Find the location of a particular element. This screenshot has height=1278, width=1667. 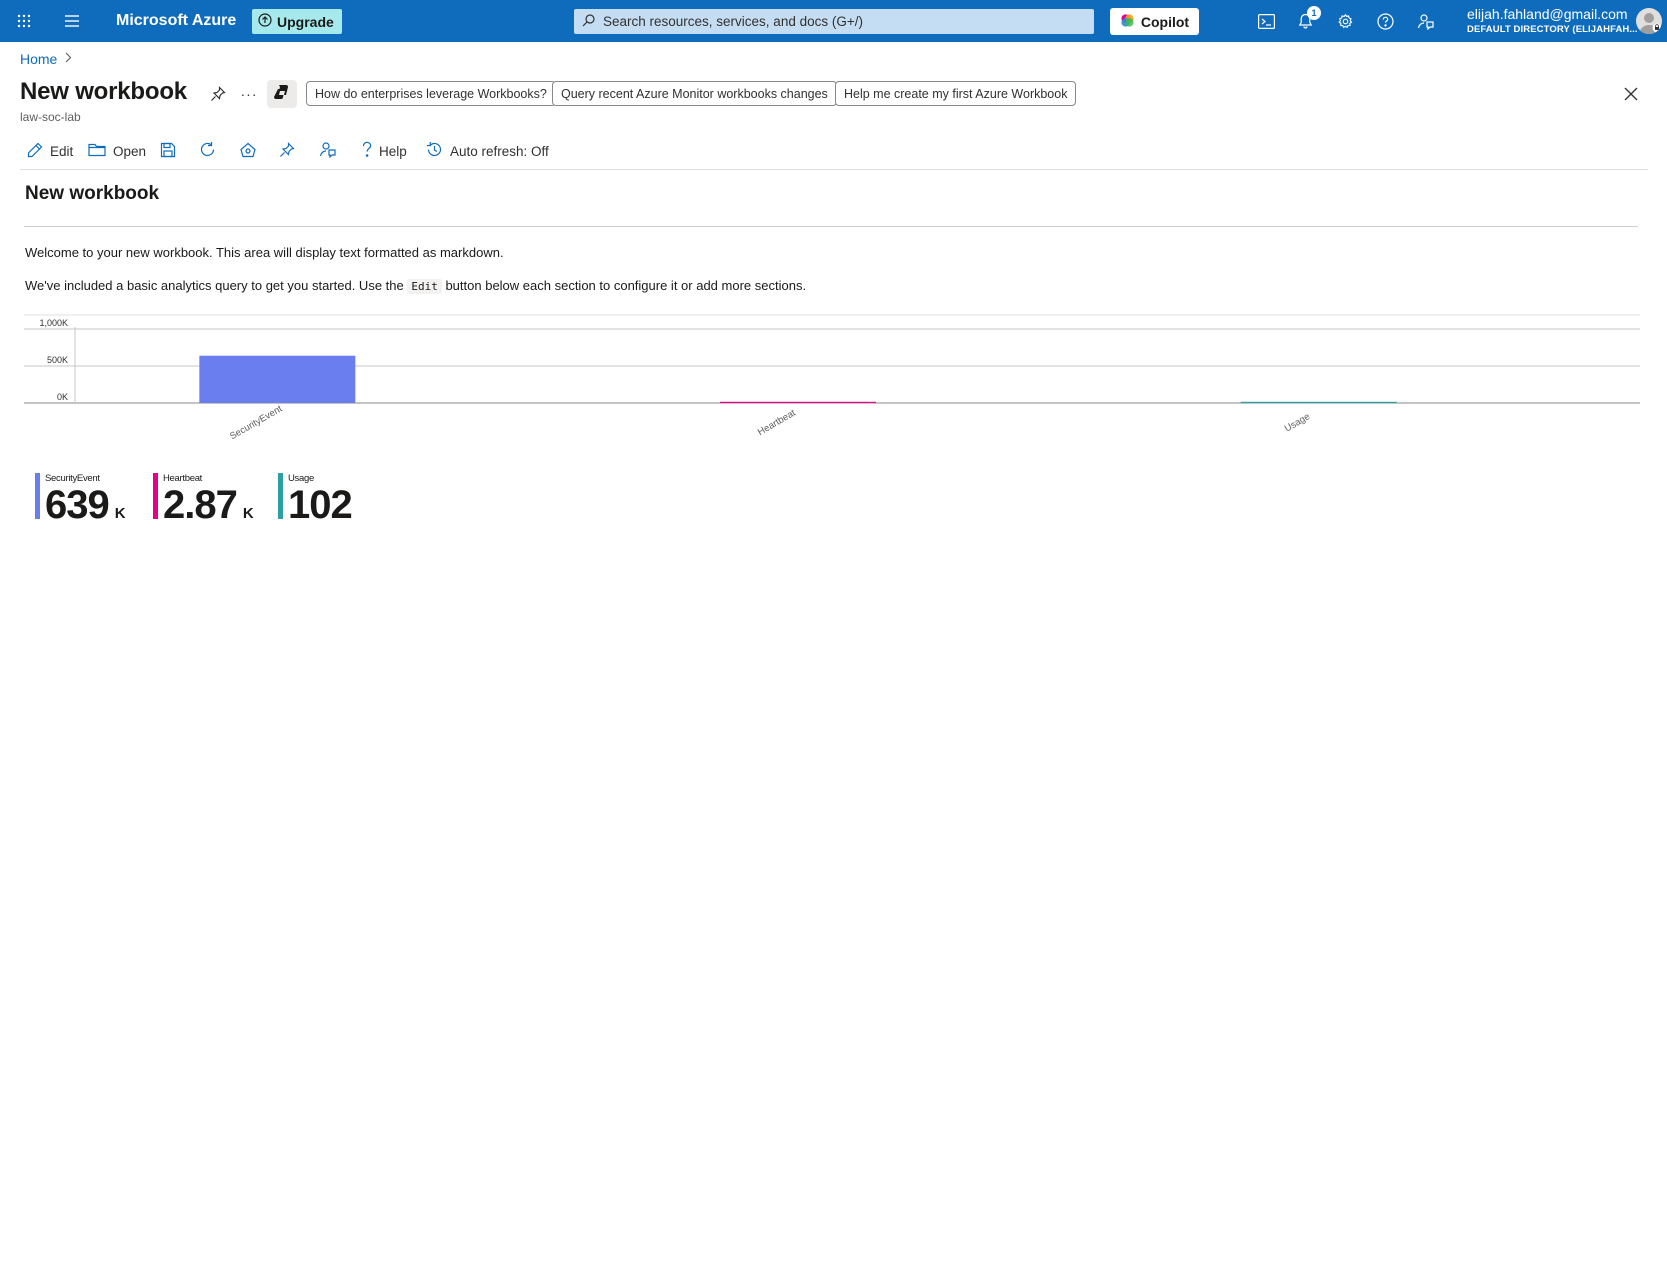

open-button: Open is located at coordinates (117, 151).